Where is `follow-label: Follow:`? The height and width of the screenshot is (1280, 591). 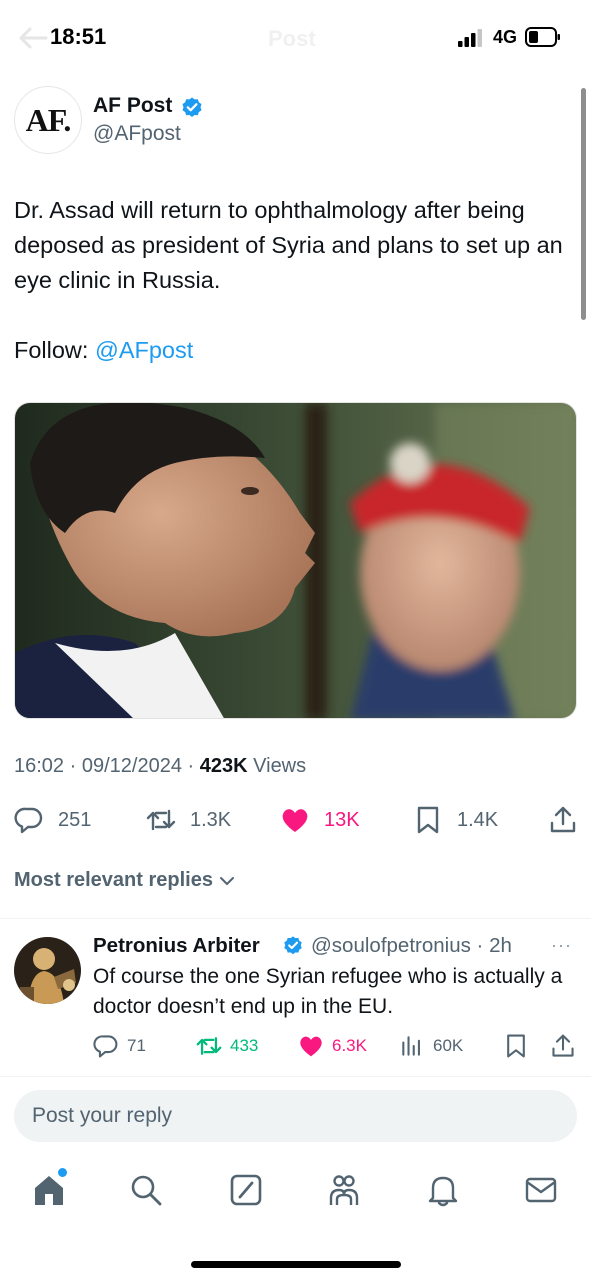 follow-label: Follow: is located at coordinates (51, 350).